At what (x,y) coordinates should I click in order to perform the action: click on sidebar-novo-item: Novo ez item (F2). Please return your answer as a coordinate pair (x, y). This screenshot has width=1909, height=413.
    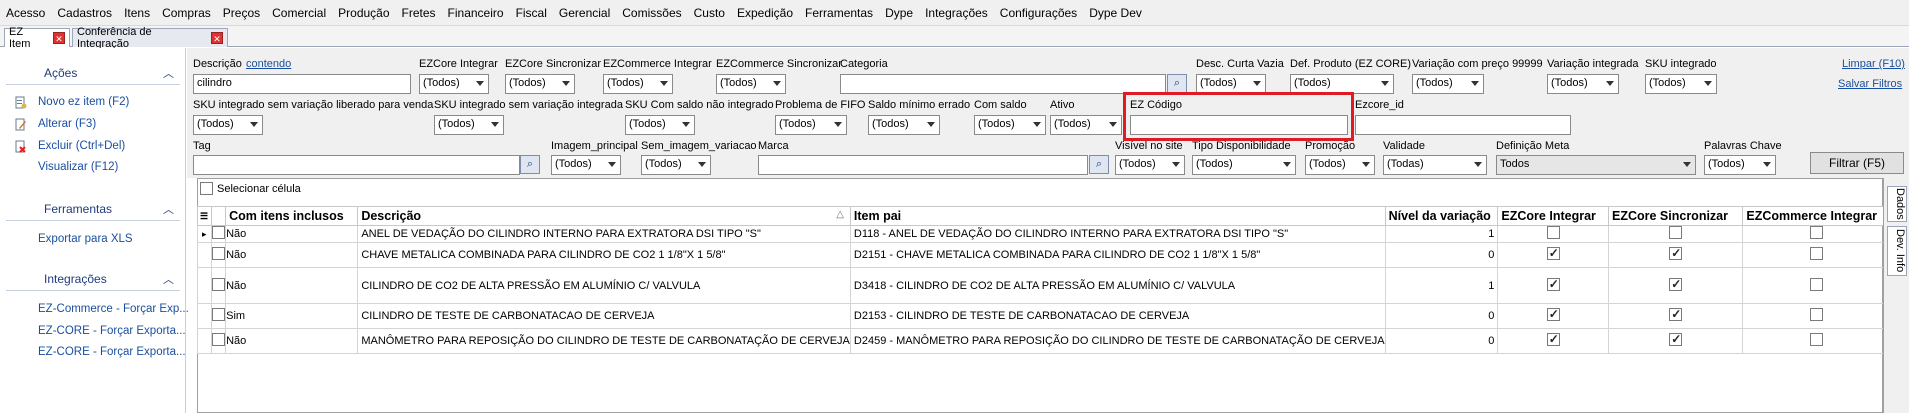
    Looking at the image, I should click on (83, 102).